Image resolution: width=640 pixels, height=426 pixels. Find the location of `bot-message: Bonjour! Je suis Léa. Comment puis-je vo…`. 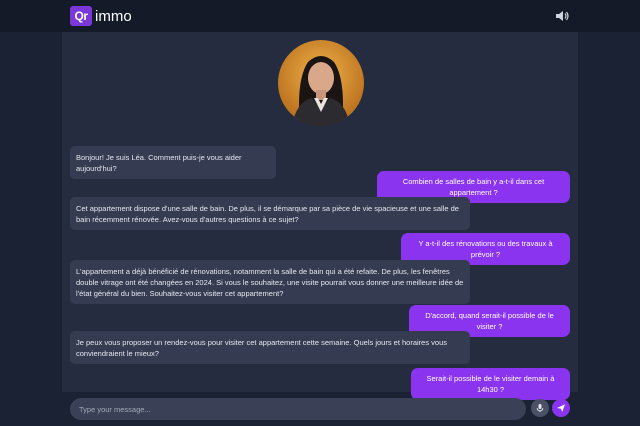

bot-message: Bonjour! Je suis Léa. Comment puis-je vo… is located at coordinates (173, 162).